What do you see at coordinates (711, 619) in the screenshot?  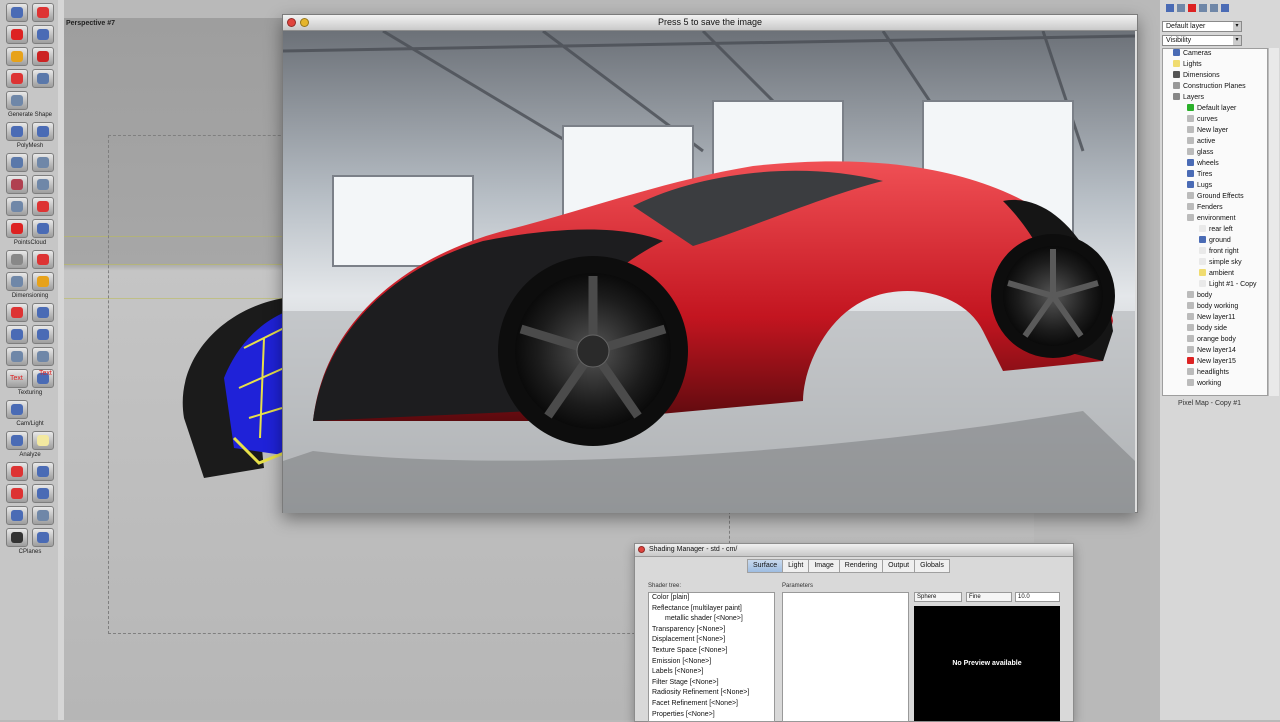 I see `shader-item-metallic: metallic shader [<None>]` at bounding box center [711, 619].